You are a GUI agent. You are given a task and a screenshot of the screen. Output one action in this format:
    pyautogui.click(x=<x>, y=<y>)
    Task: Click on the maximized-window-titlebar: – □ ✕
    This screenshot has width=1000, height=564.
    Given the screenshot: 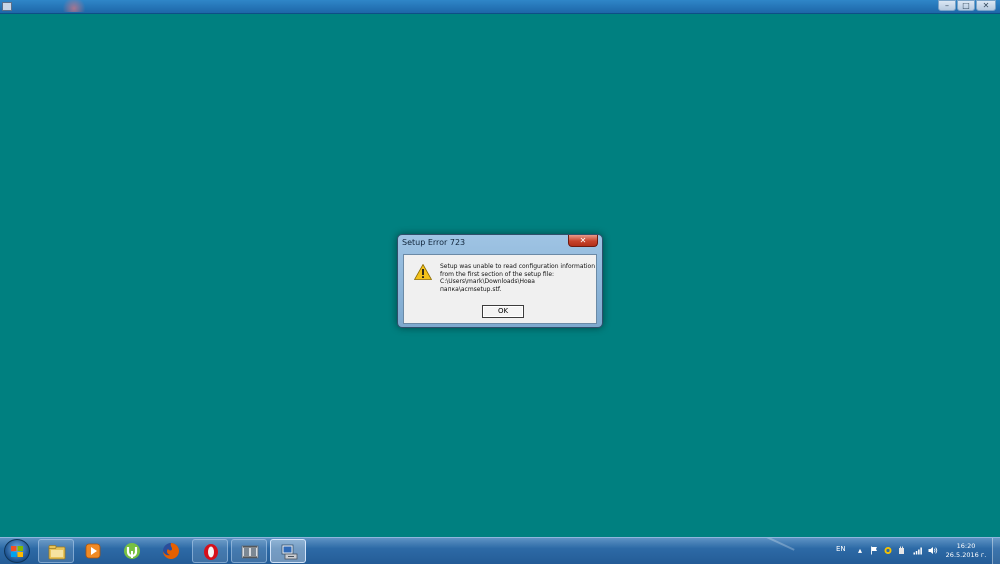 What is the action you would take?
    pyautogui.click(x=500, y=7)
    